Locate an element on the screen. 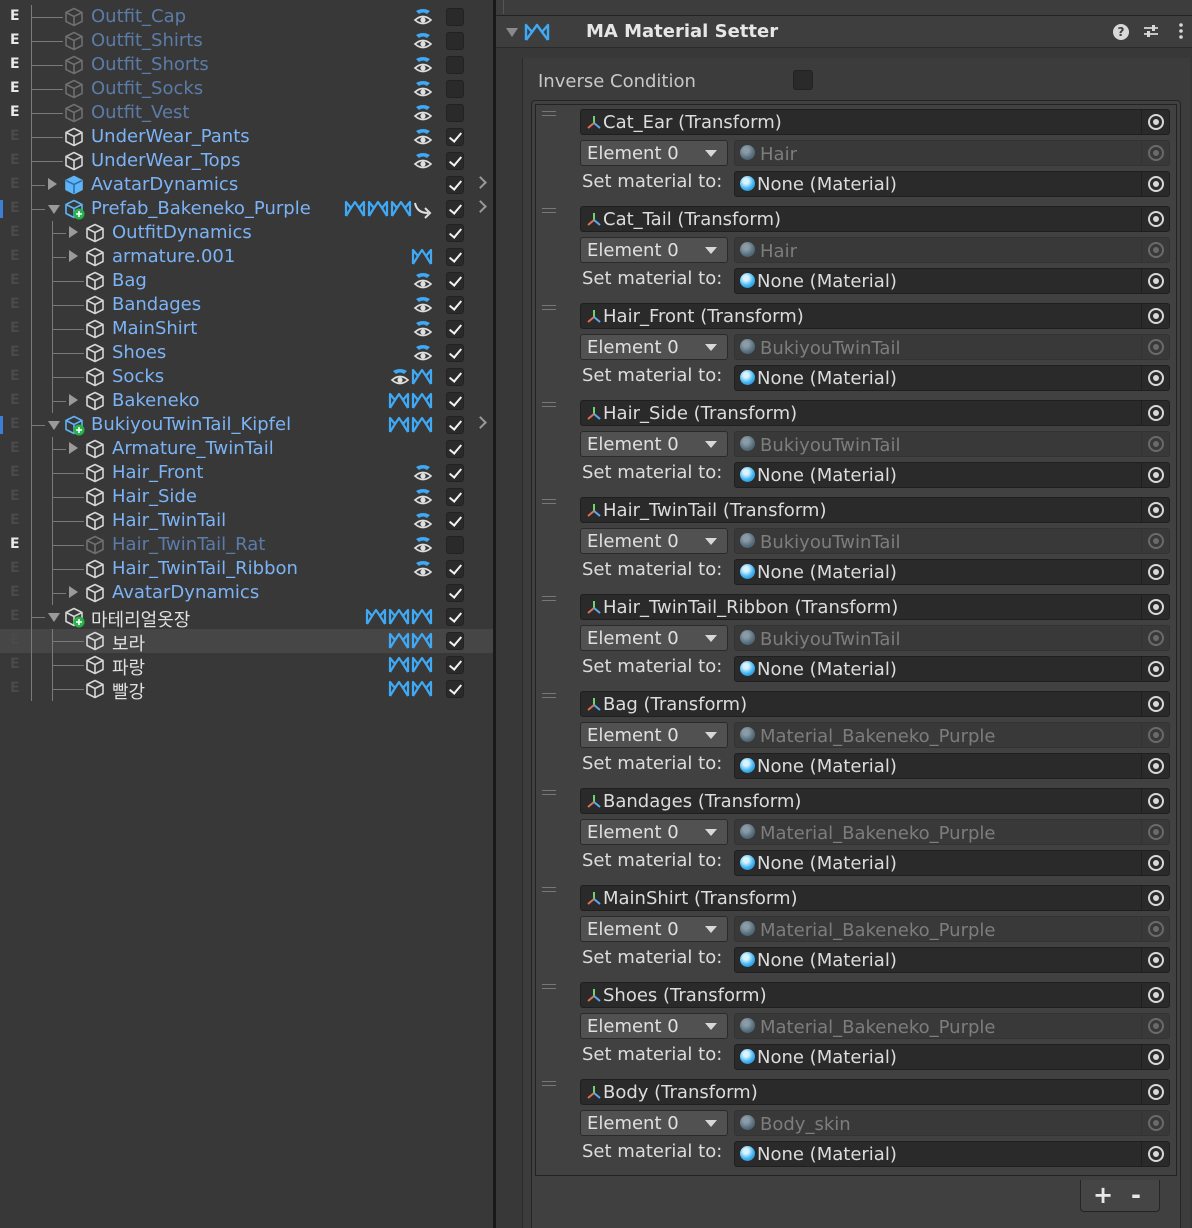 This screenshot has width=1192, height=1228. hierarchy-row: E 보라 is located at coordinates (246, 642).